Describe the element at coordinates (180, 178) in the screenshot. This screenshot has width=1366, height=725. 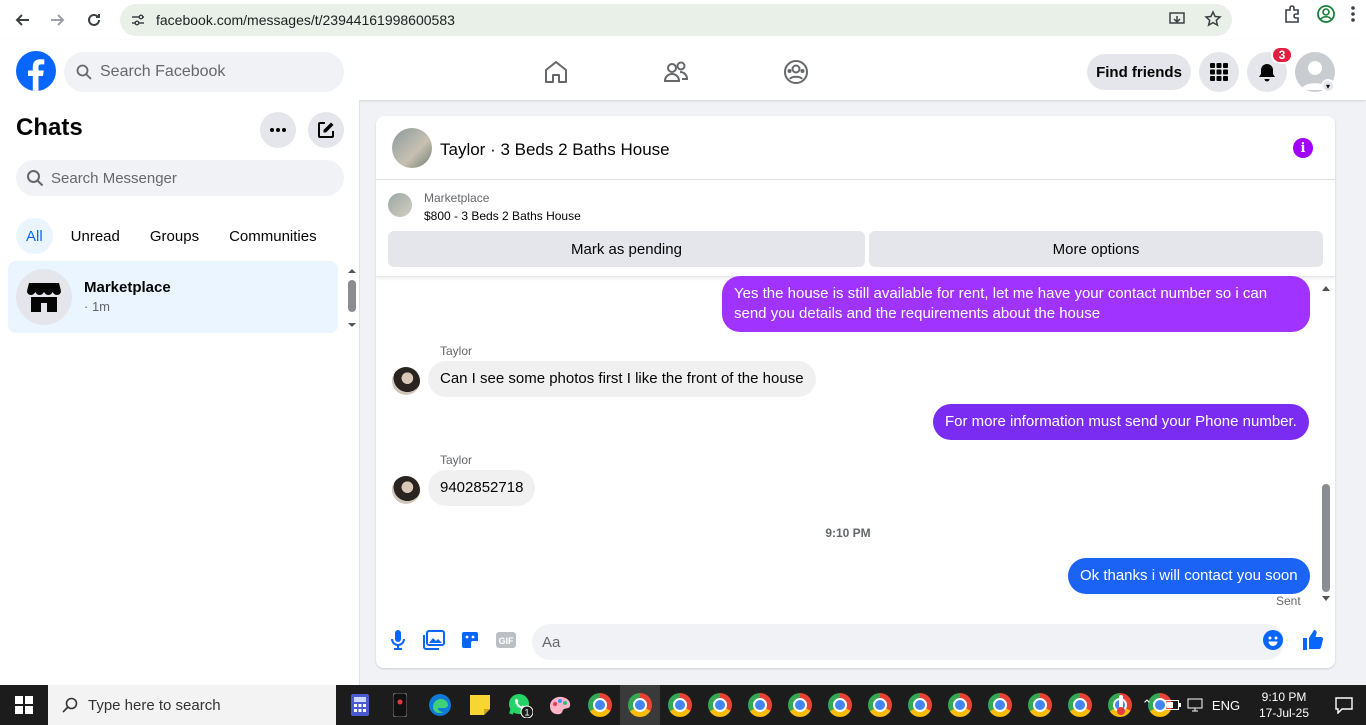
I see `messenger-search-input: Search Messenger` at that location.